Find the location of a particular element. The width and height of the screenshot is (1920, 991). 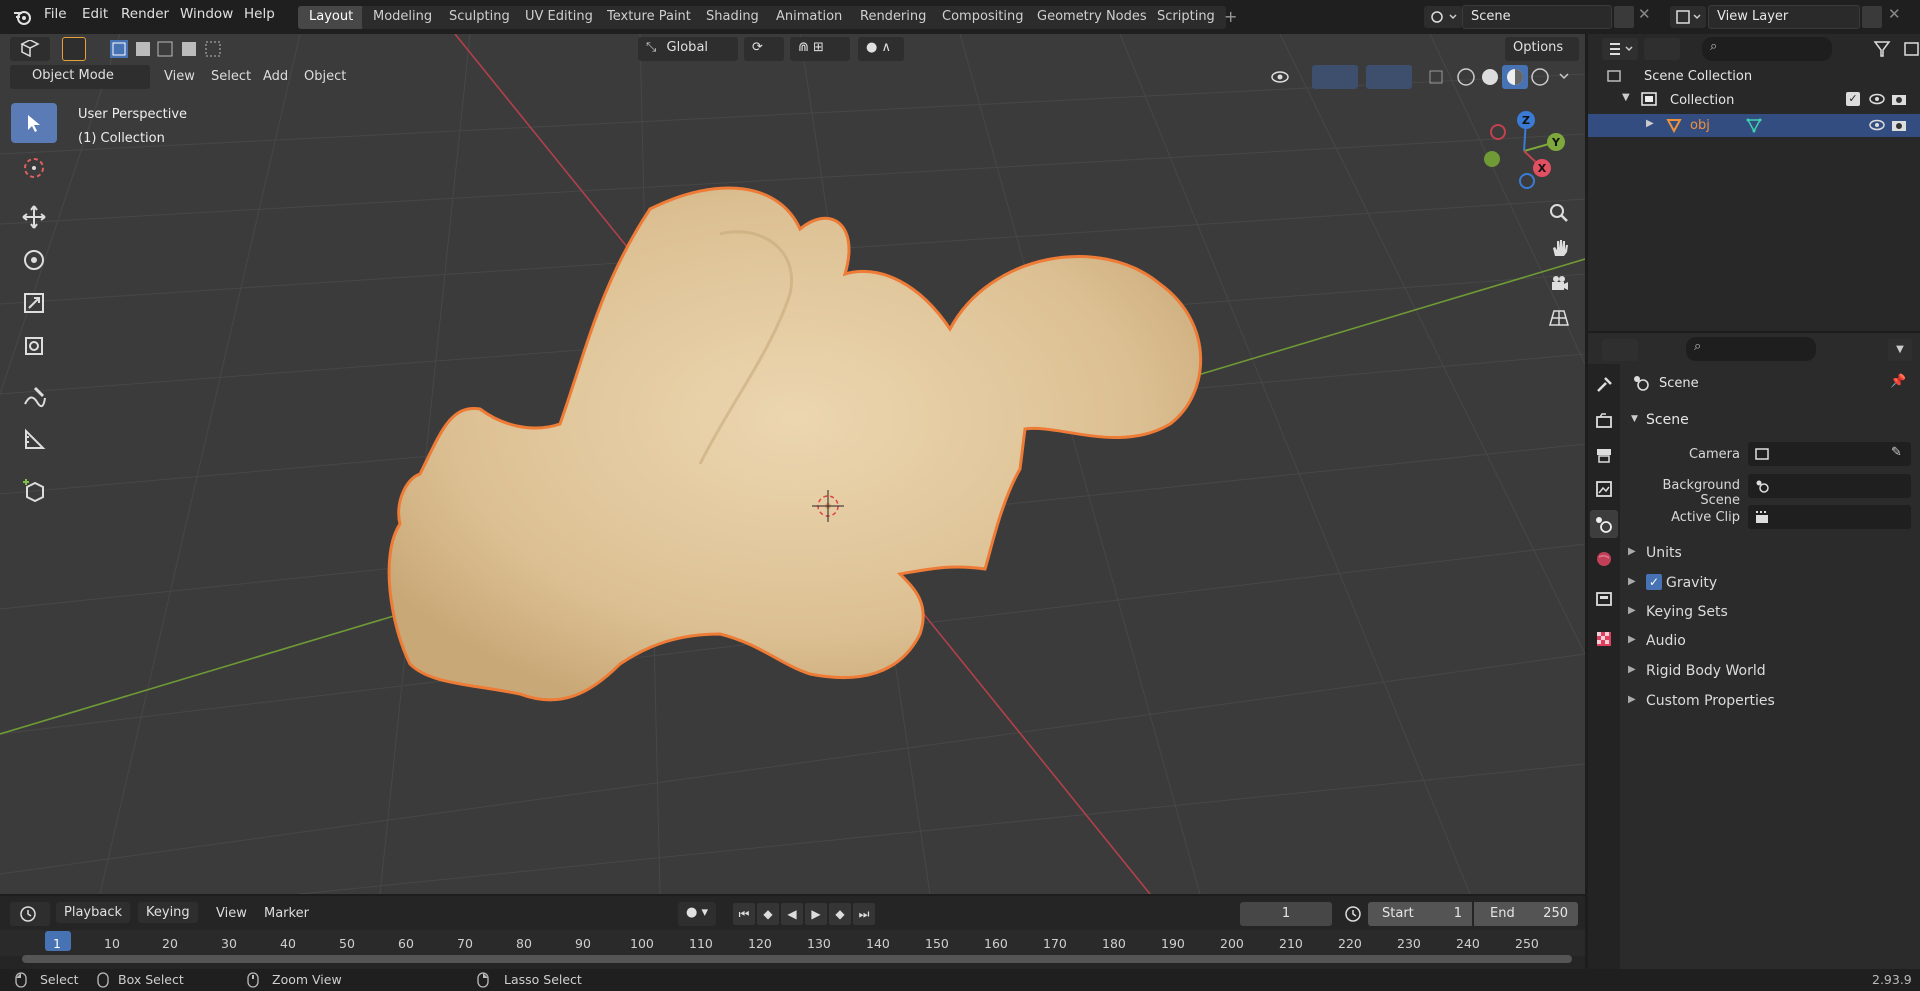

gravity-panel: Gravity is located at coordinates (1691, 583).